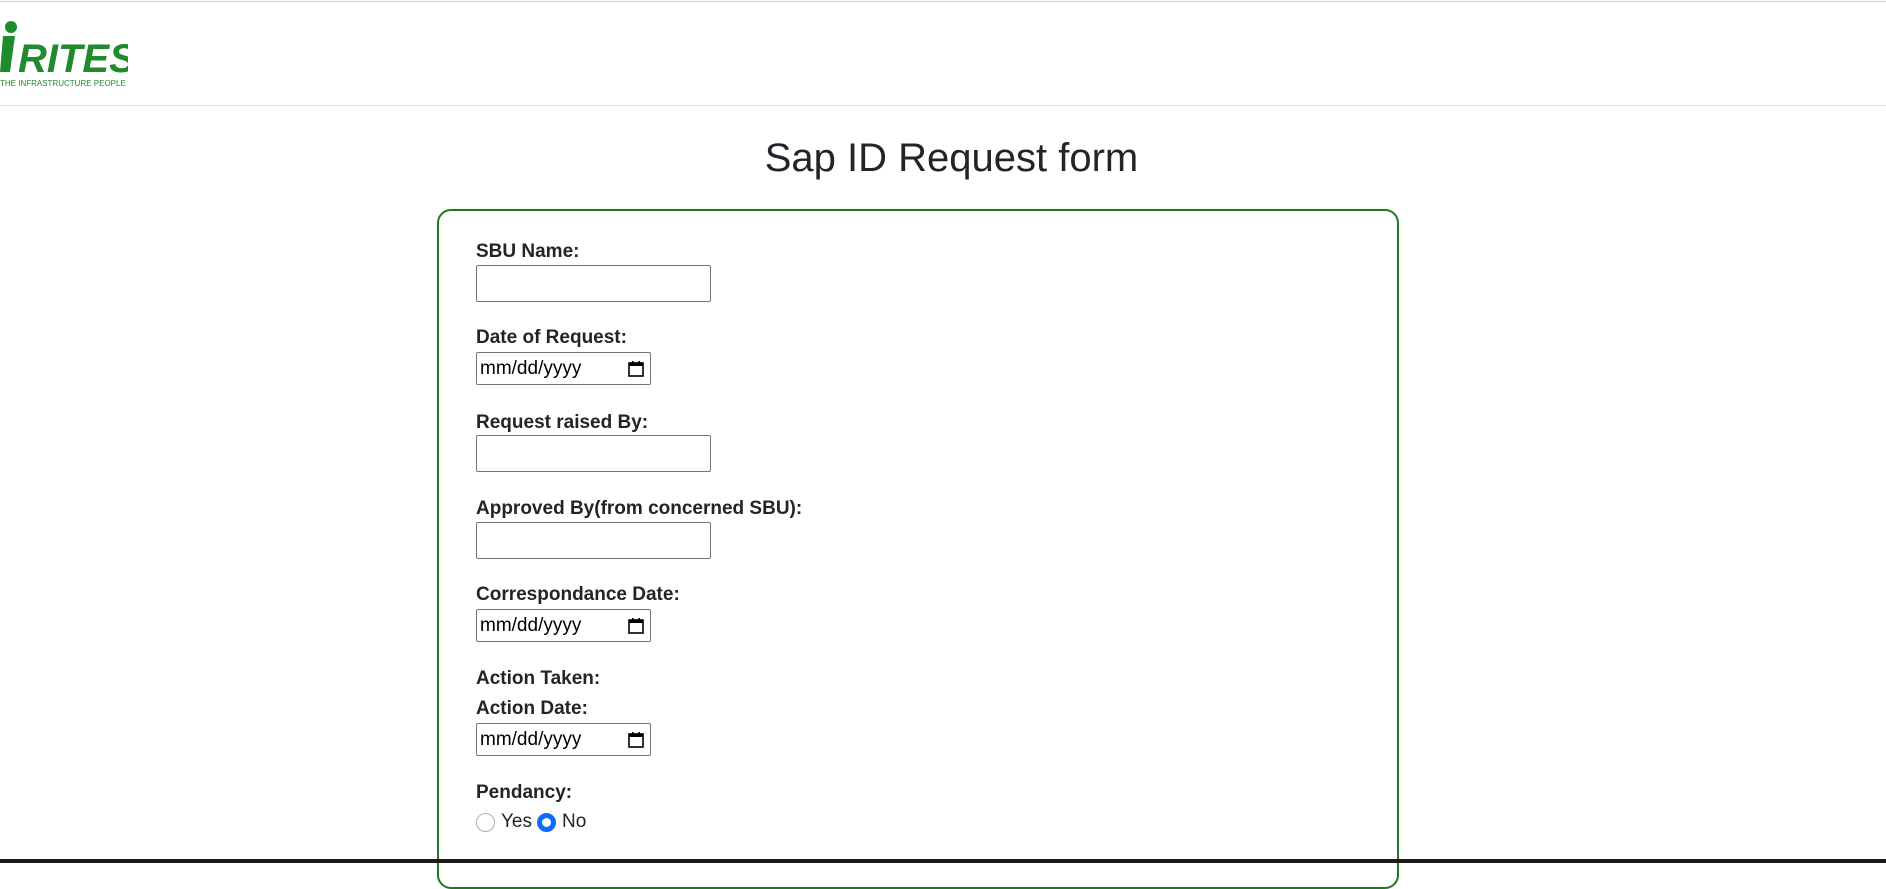 The width and height of the screenshot is (1886, 889). What do you see at coordinates (533, 822) in the screenshot?
I see `pendancy-radio-group: Yes No` at bounding box center [533, 822].